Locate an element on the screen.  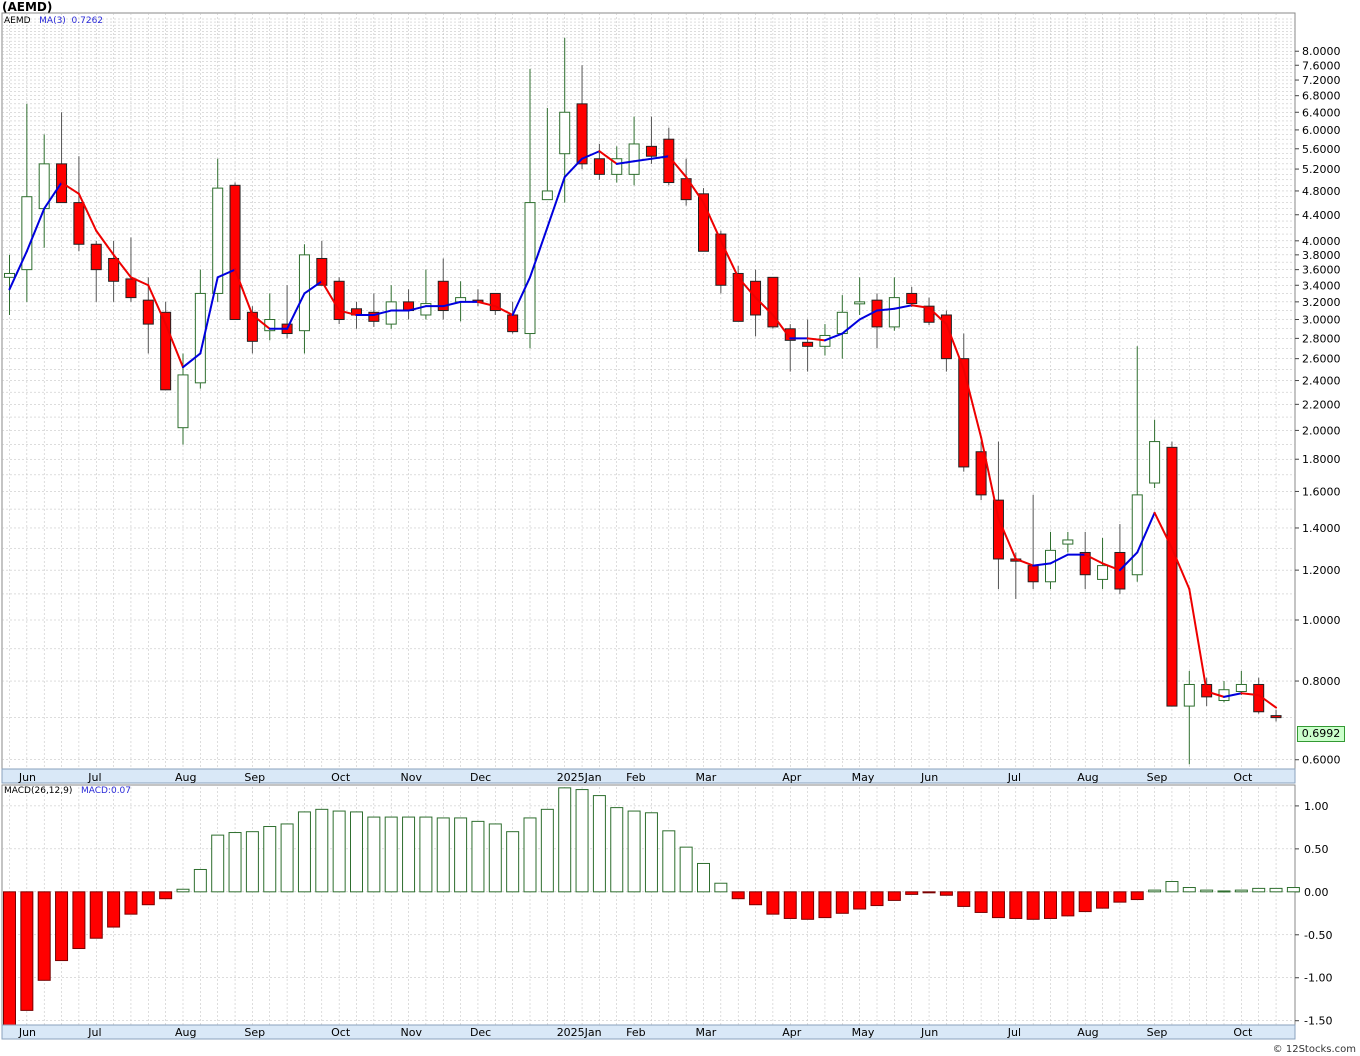
x-month-label-top: Feb is located at coordinates (635, 777).